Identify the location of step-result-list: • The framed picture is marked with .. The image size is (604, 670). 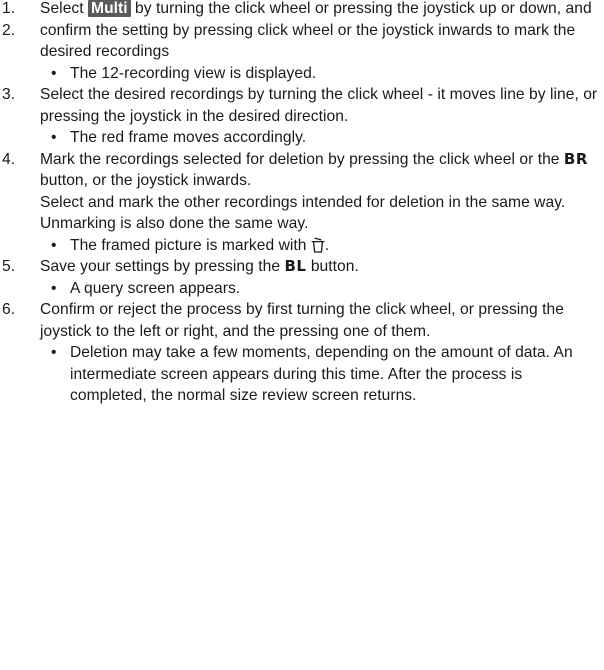
(320, 246).